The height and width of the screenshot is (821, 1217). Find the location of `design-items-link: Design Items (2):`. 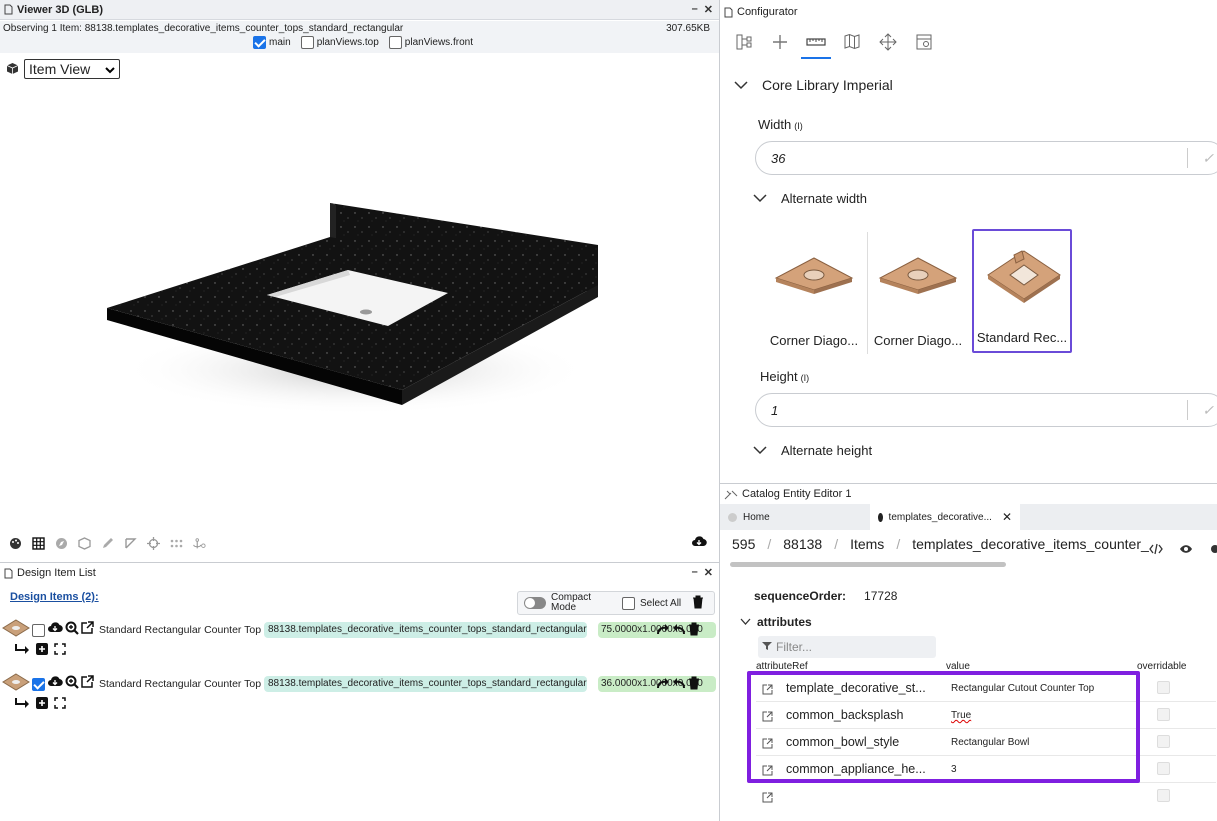

design-items-link: Design Items (2): is located at coordinates (54, 597).